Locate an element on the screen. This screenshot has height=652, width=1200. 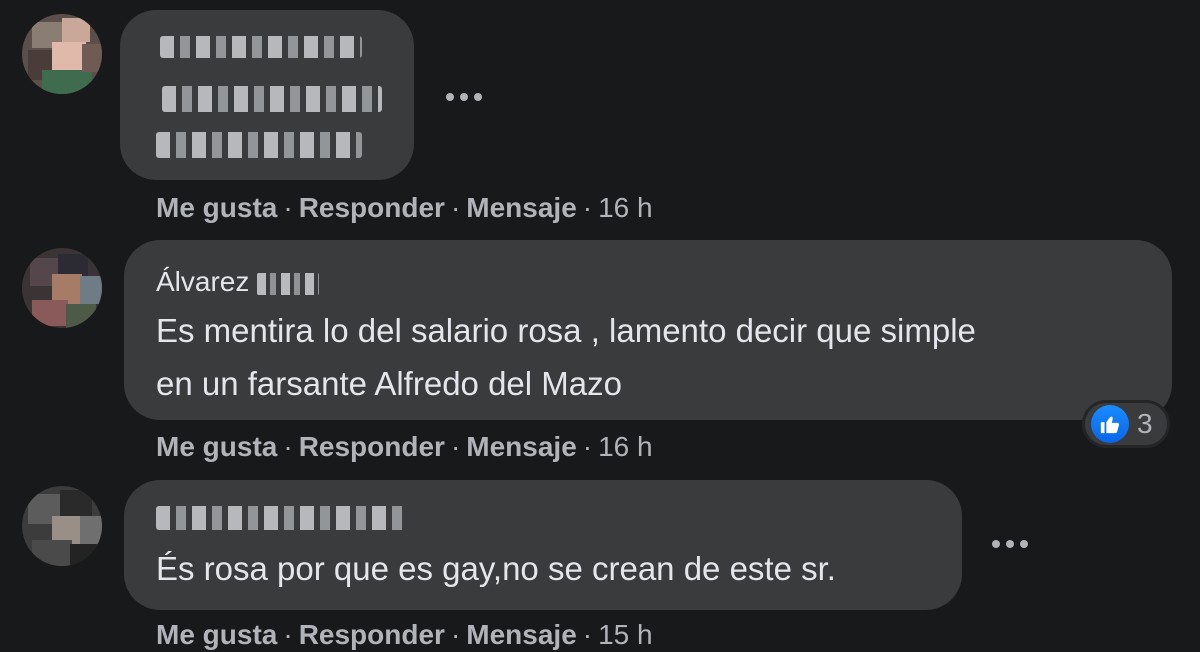
reaction-count: 3 is located at coordinates (1145, 423).